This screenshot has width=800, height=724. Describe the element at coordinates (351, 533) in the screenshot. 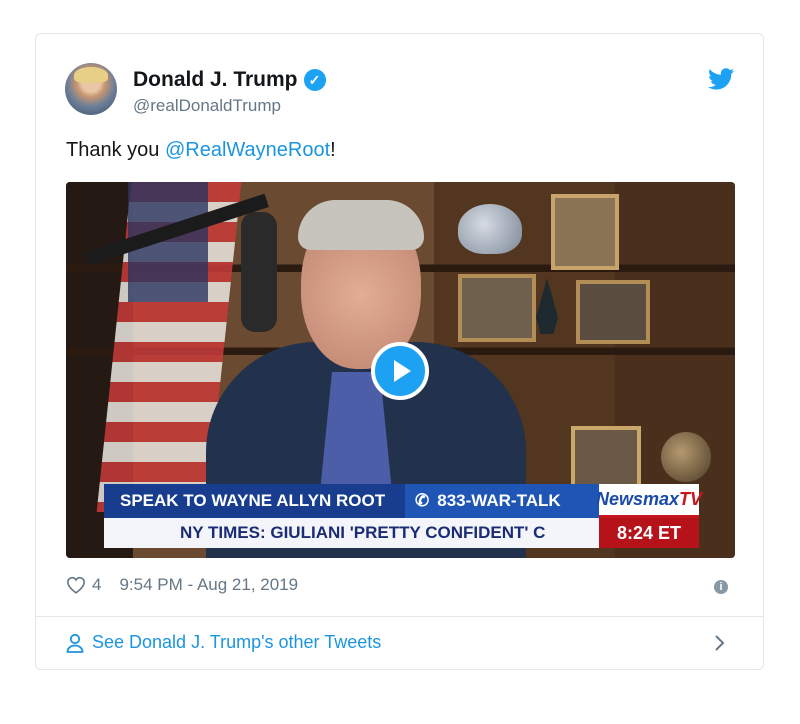

I see `news-ticker: NY TIMES: GIULIANI 'PRETTY CONFIDENT' C` at that location.